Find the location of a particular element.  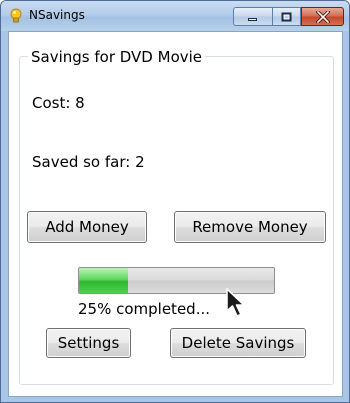

delete-savings-button: Delete Savings is located at coordinates (238, 343).